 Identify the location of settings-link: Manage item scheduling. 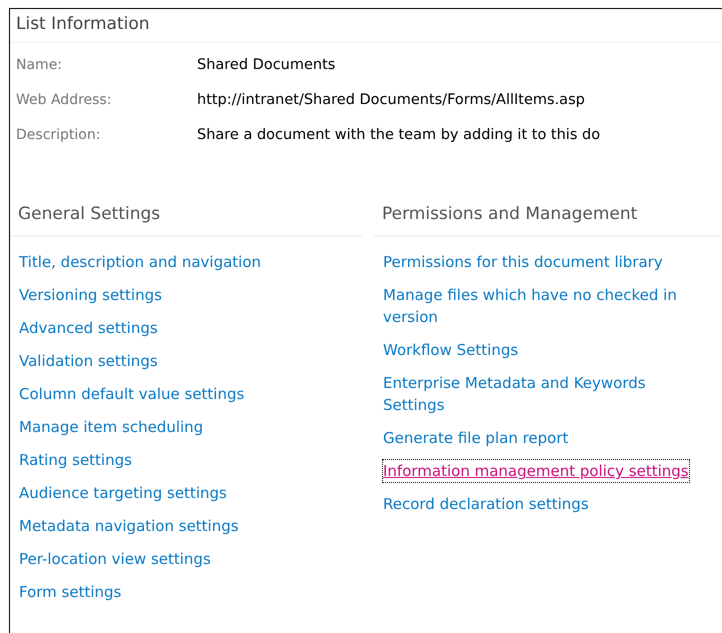
(111, 427).